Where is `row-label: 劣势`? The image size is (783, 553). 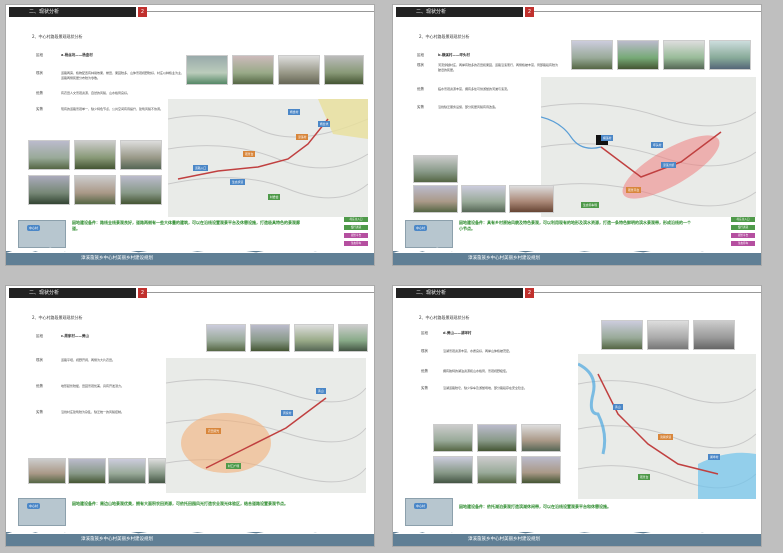
row-label: 劣势 is located at coordinates (39, 412).